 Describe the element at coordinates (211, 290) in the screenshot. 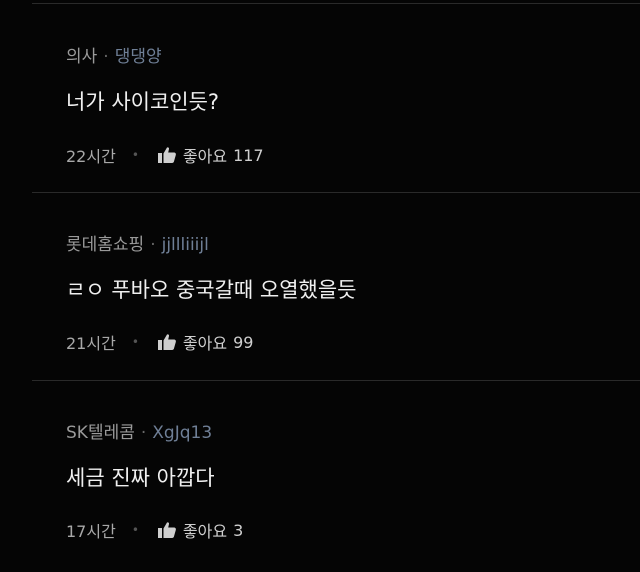

I see `comment-text: ㄹㅇ 푸바오 중국갈때 오열했을듯` at that location.